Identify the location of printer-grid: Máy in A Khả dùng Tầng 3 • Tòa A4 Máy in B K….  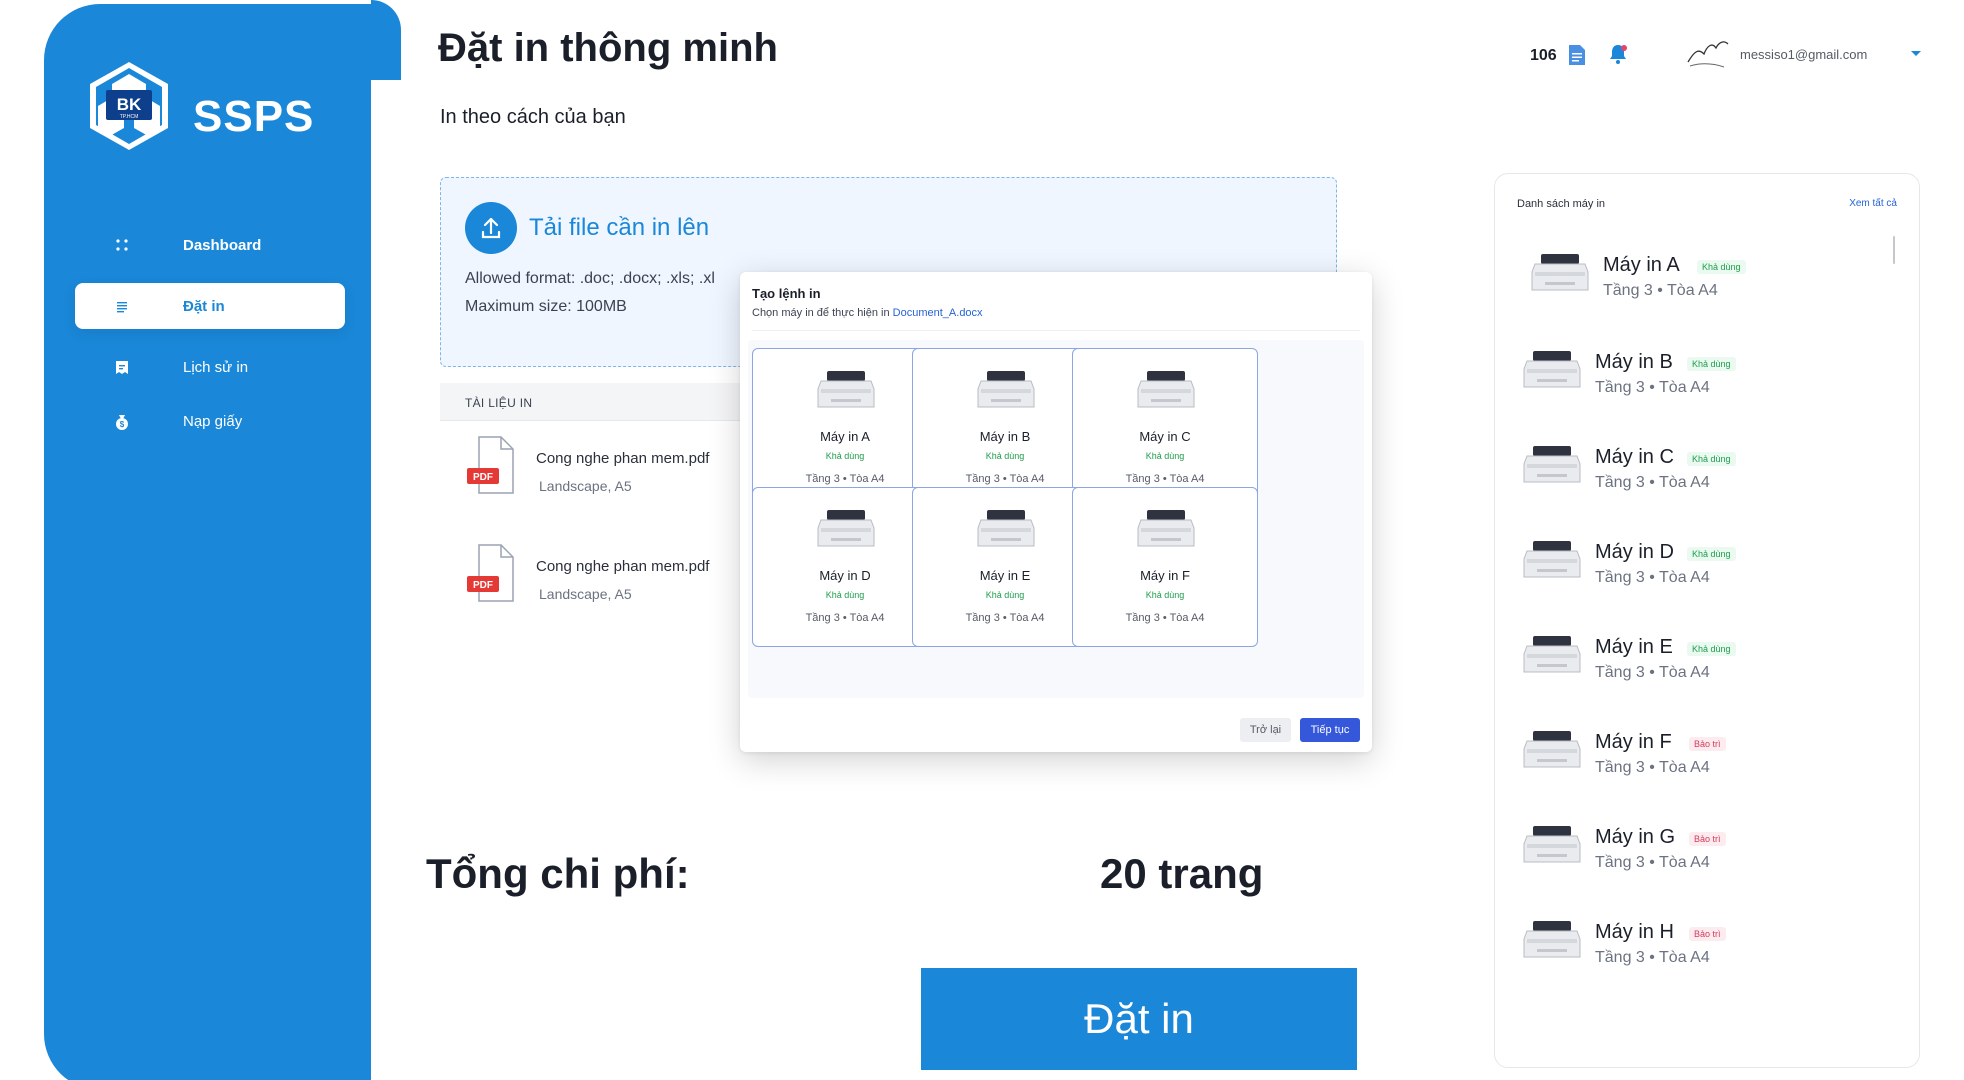
(1056, 519).